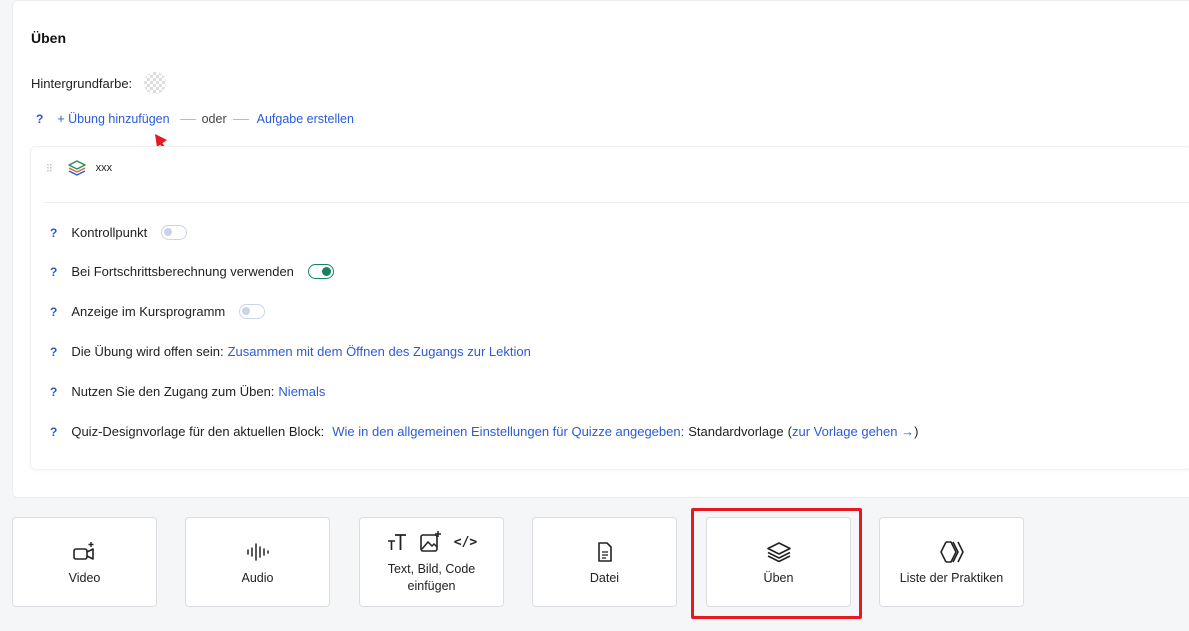 This screenshot has width=1189, height=631. Describe the element at coordinates (113, 119) in the screenshot. I see `add-exercise-link: + Übung hinzufügen` at that location.